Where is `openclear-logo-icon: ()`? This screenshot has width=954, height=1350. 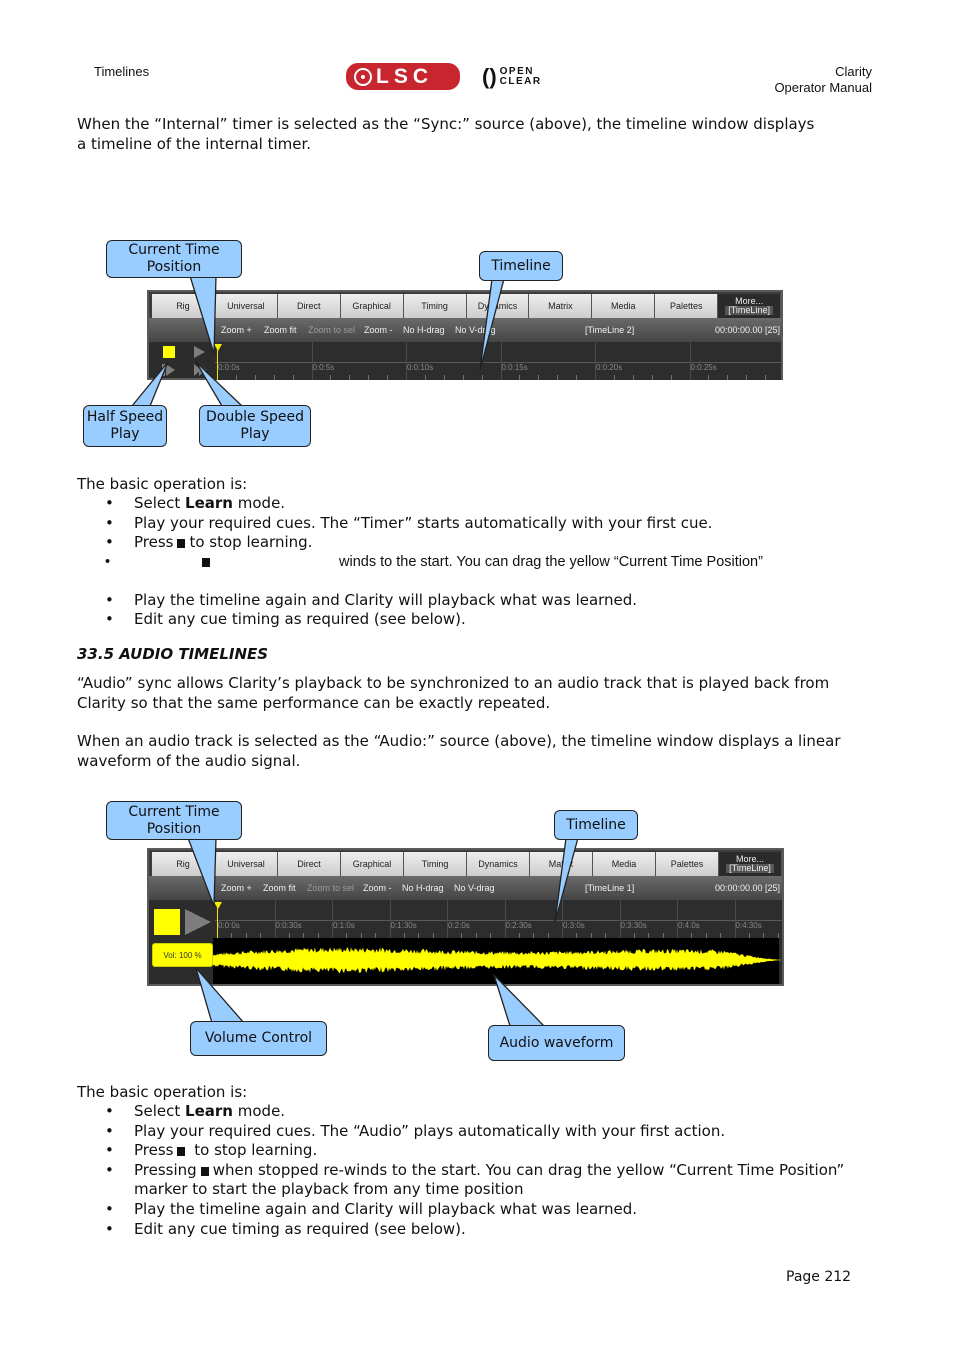 openclear-logo-icon: () is located at coordinates (489, 76).